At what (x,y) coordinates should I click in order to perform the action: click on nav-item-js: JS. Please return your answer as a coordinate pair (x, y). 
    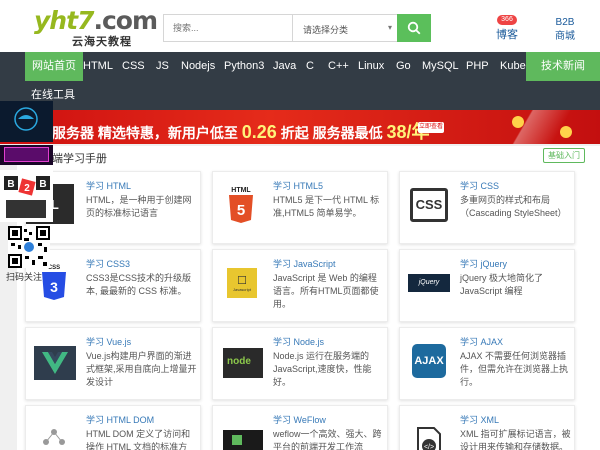
    Looking at the image, I should click on (162, 66).